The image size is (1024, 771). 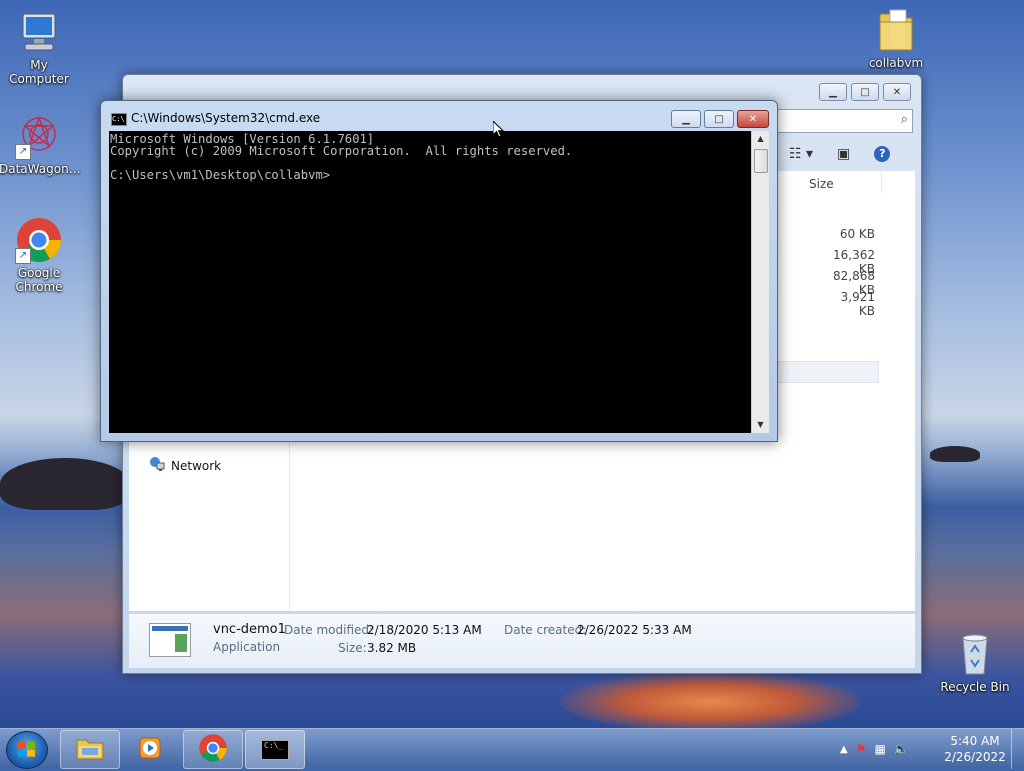 What do you see at coordinates (1017, 749) in the screenshot?
I see `show-desktop-button` at bounding box center [1017, 749].